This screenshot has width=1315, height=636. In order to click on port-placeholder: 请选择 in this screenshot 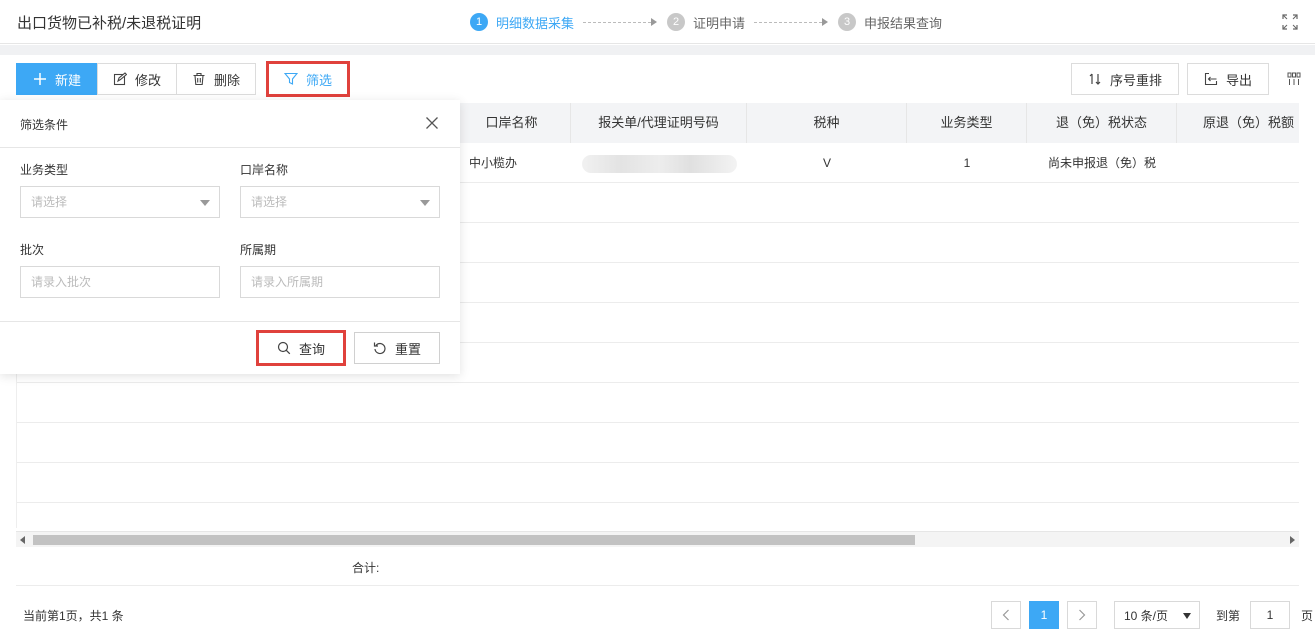, I will do `click(269, 202)`.